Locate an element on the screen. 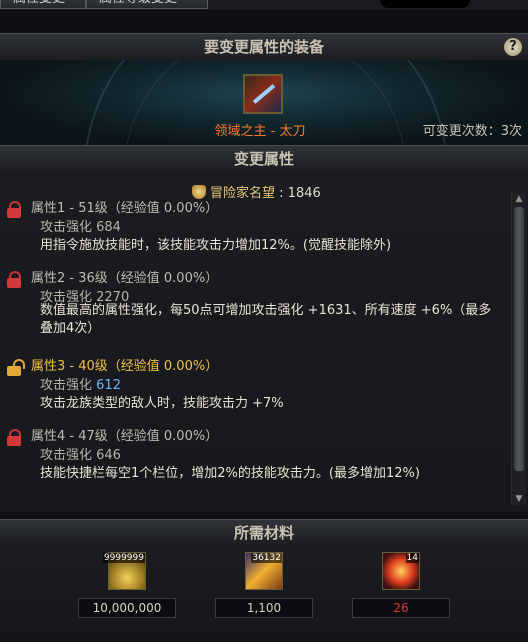 Image resolution: width=528 pixels, height=642 pixels. attribute-title: 属性3 - 40级（经验值 0.00%） is located at coordinates (125, 366).